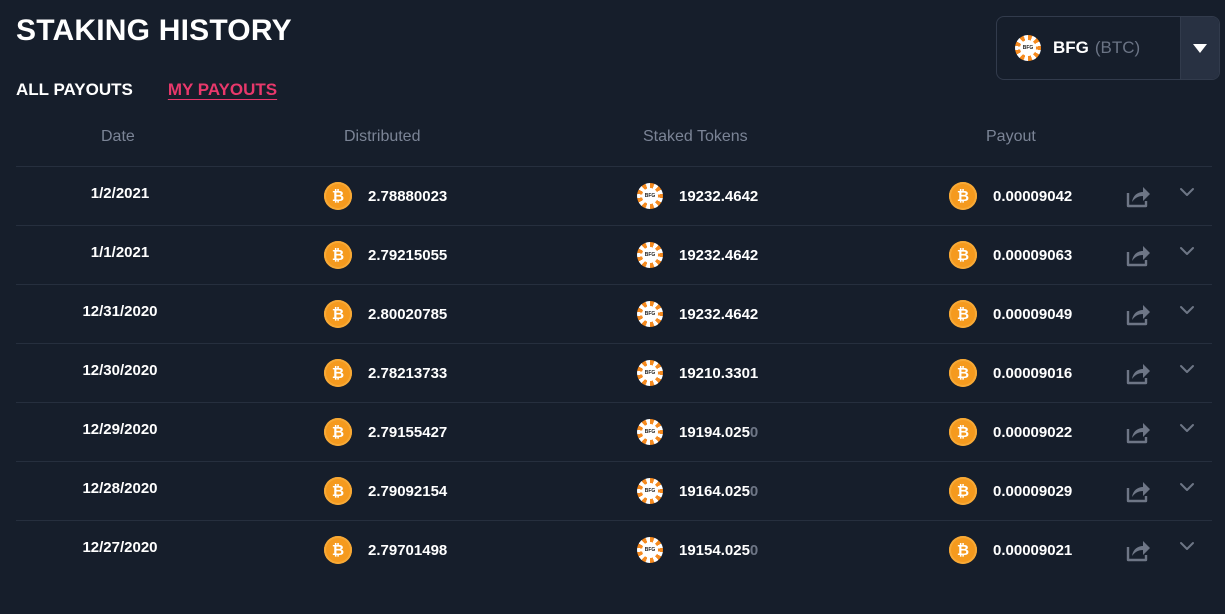 Image resolution: width=1225 pixels, height=614 pixels. Describe the element at coordinates (120, 370) in the screenshot. I see `row-date: 12/30/2020` at that location.